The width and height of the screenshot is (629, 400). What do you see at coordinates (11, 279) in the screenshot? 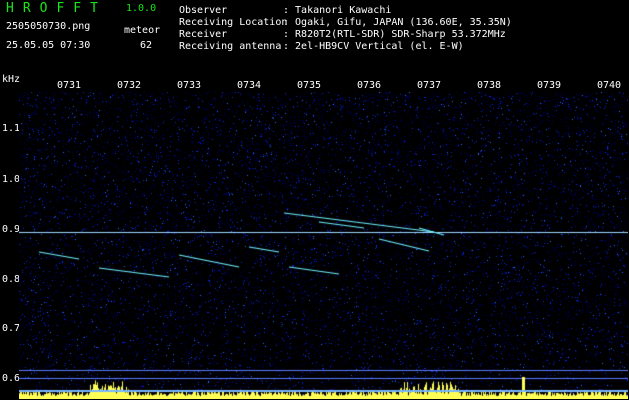
I see `y-tick-label: 0.8` at bounding box center [11, 279].